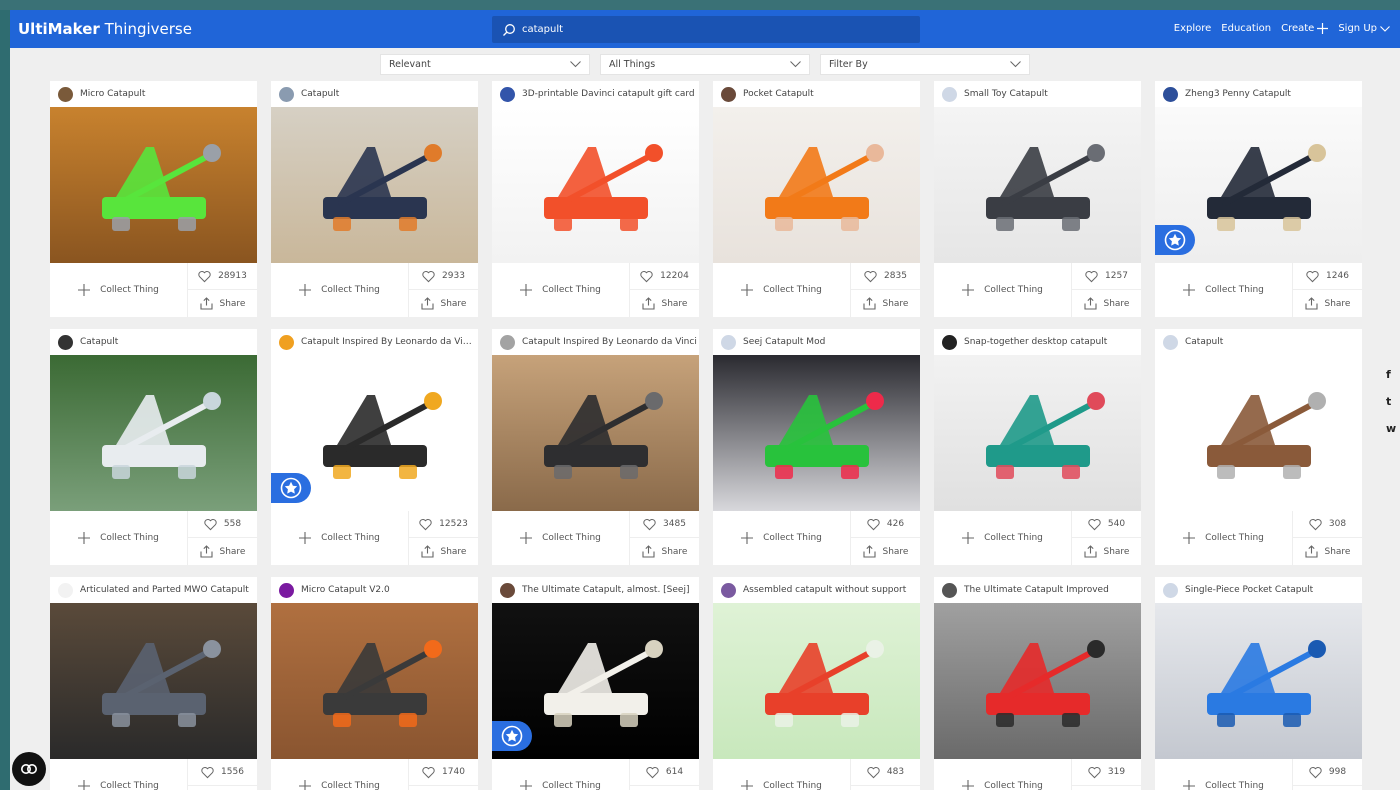 The width and height of the screenshot is (1400, 790). I want to click on card-header: Micro Catapult V2.0, so click(374, 590).